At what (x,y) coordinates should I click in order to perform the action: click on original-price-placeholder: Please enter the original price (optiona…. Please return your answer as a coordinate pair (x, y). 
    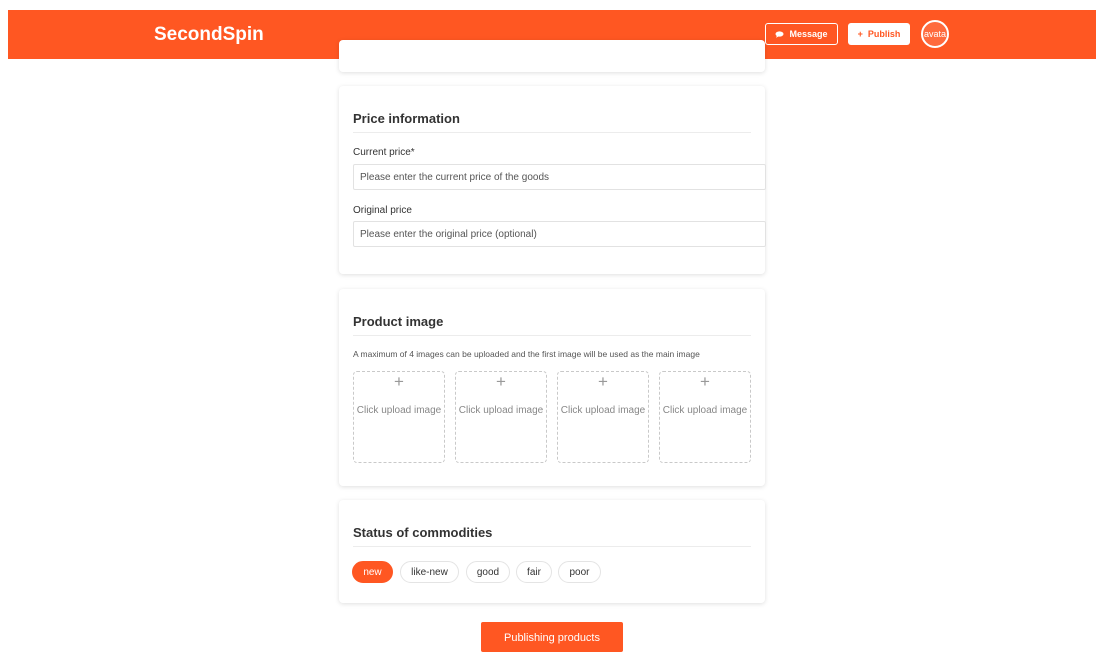
    Looking at the image, I should click on (448, 234).